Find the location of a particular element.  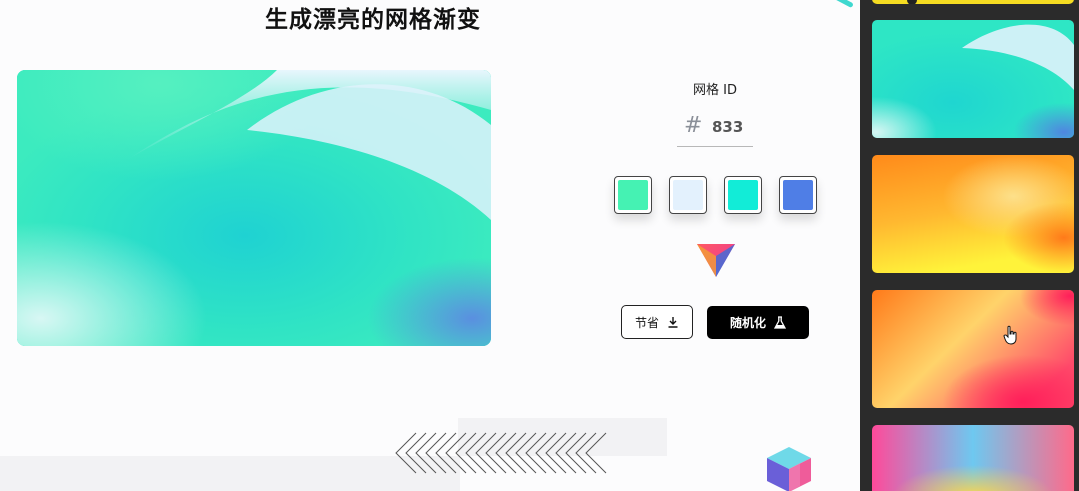

orange-pink-mesh-thumbnail is located at coordinates (973, 349).